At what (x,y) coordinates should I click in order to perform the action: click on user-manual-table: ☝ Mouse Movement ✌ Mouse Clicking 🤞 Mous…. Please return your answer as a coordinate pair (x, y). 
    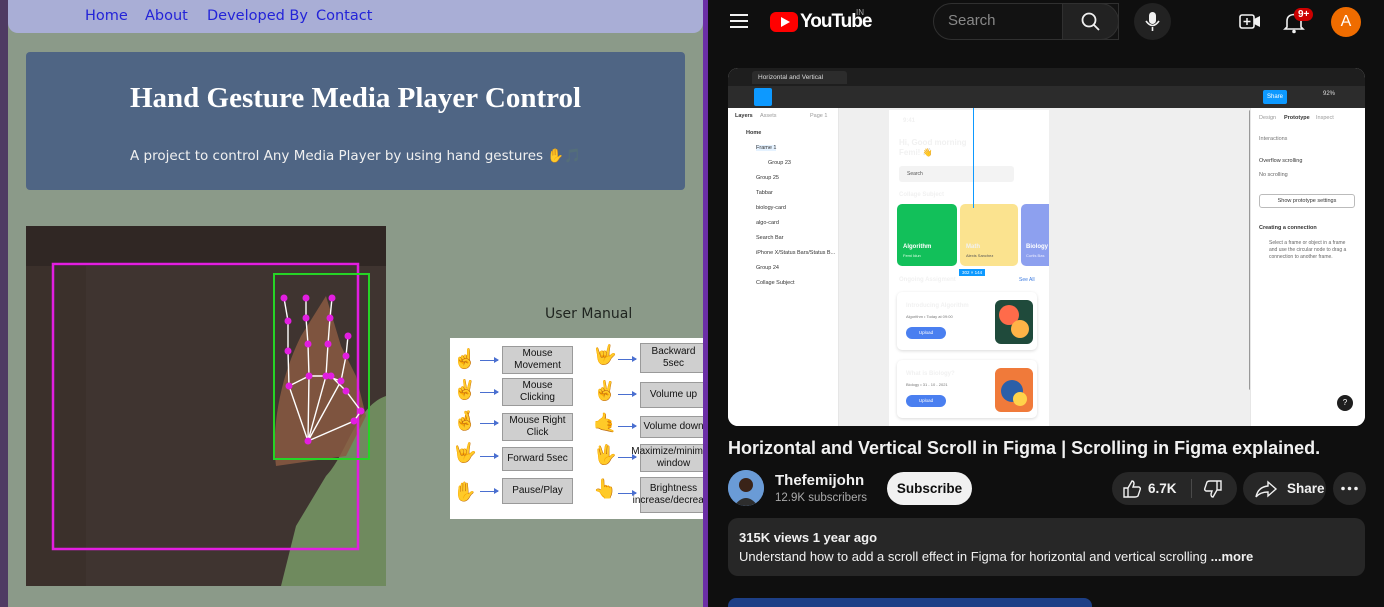
    Looking at the image, I should click on (576, 428).